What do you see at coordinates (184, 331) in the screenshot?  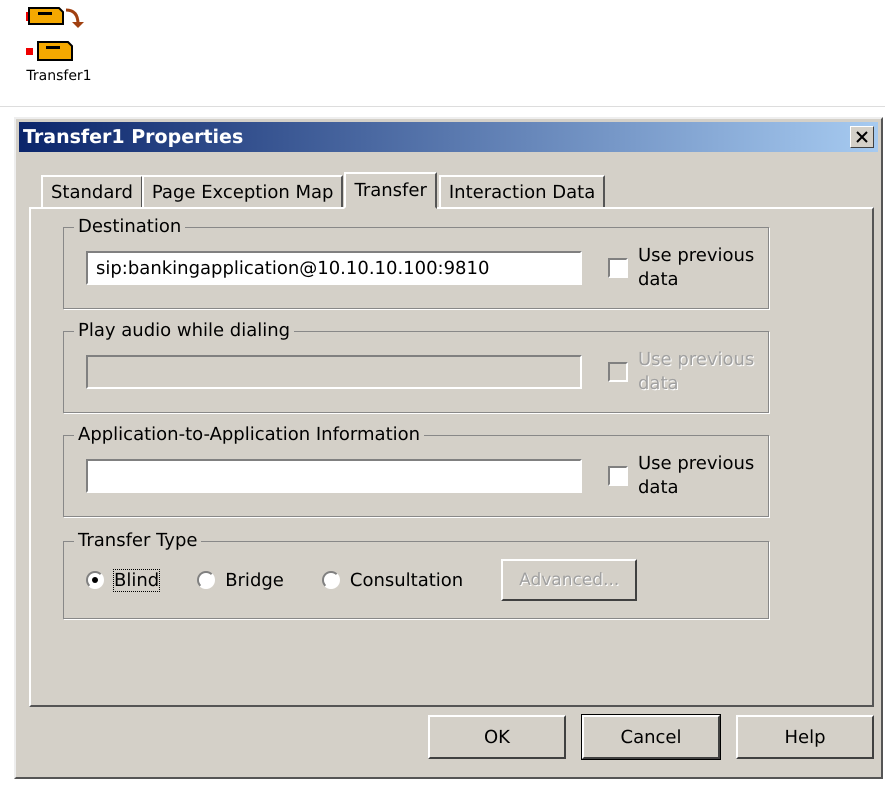 I see `group-title: Play audio while dialing` at bounding box center [184, 331].